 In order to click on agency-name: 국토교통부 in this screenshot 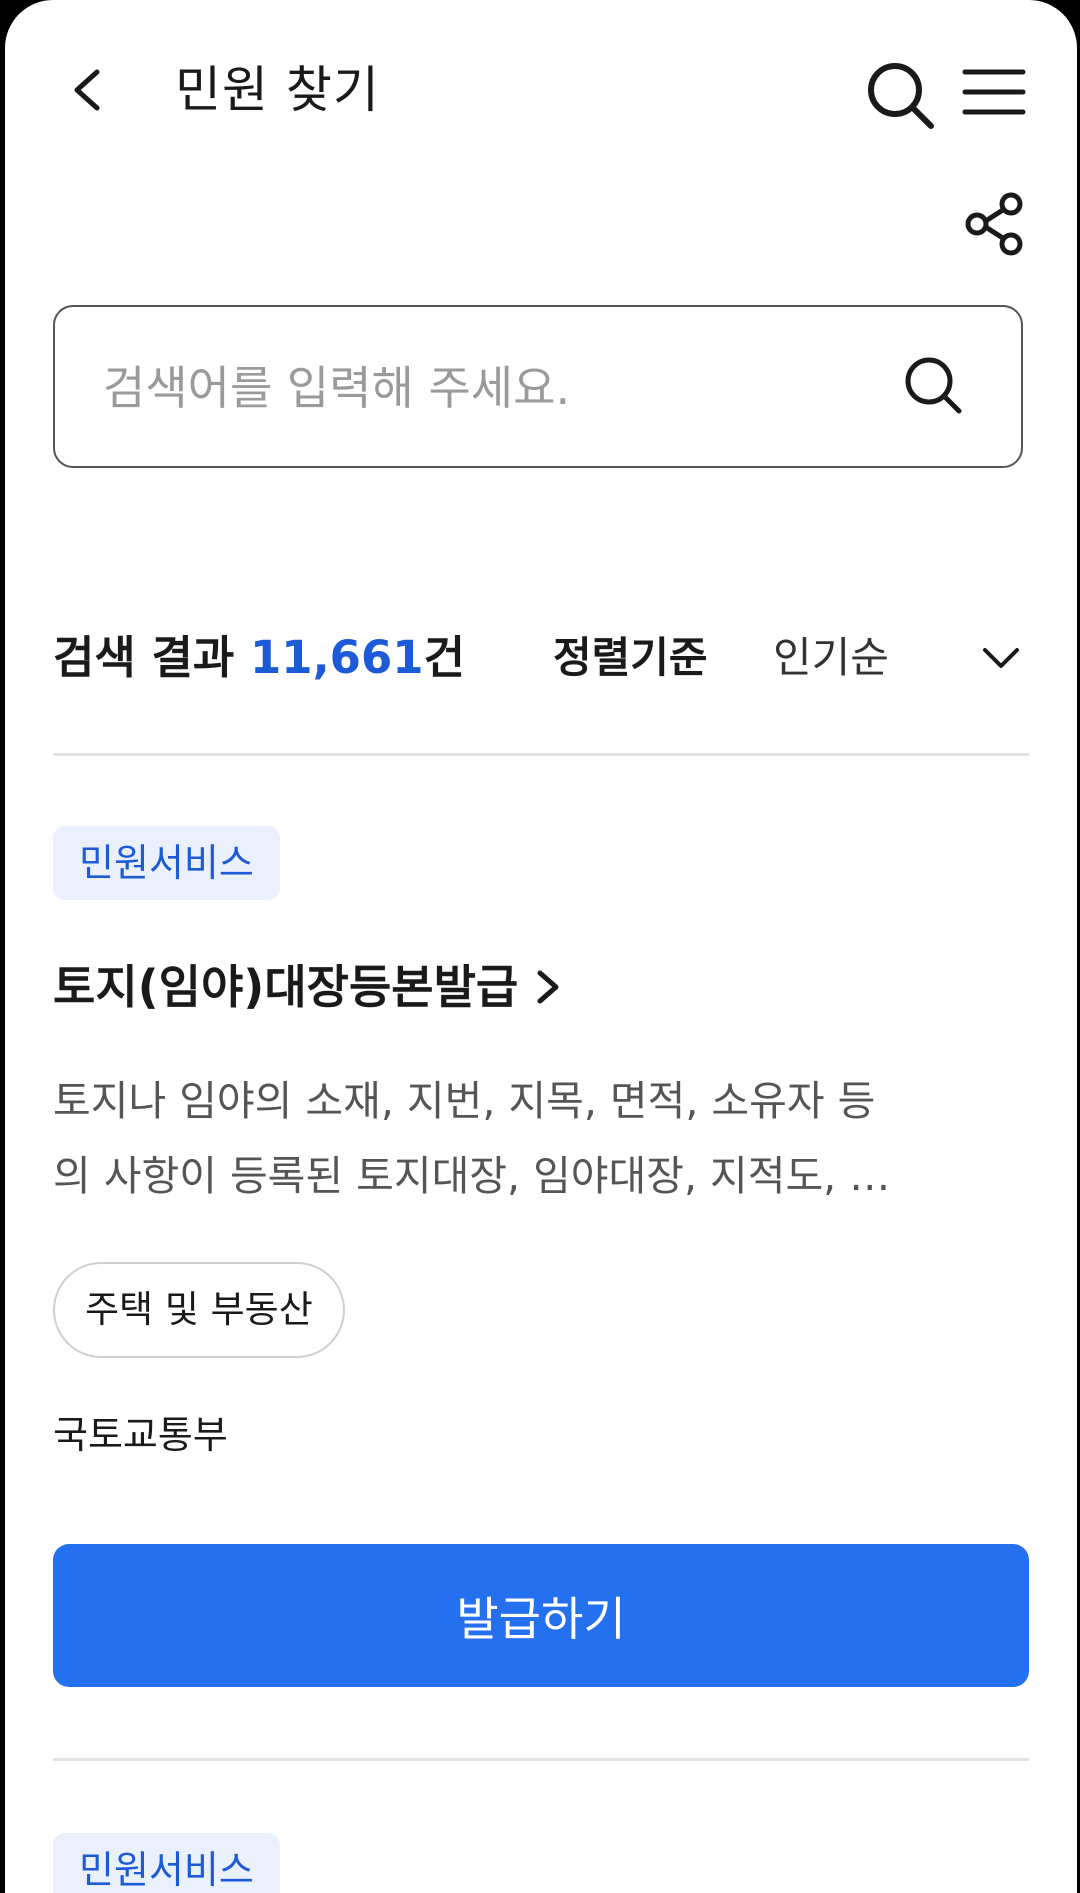, I will do `click(140, 1435)`.